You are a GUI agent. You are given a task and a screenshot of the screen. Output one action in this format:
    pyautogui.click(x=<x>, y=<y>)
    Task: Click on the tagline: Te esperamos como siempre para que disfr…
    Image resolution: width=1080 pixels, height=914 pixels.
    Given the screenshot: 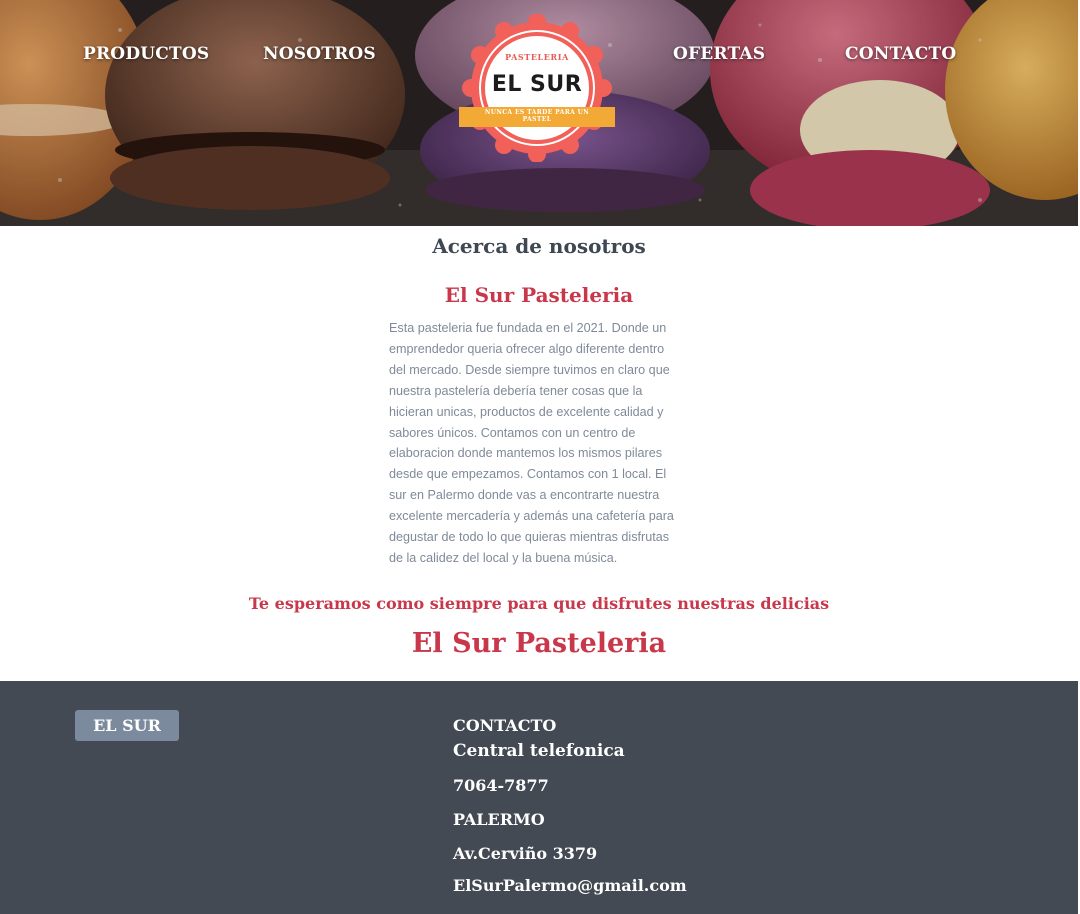 What is the action you would take?
    pyautogui.click(x=539, y=603)
    